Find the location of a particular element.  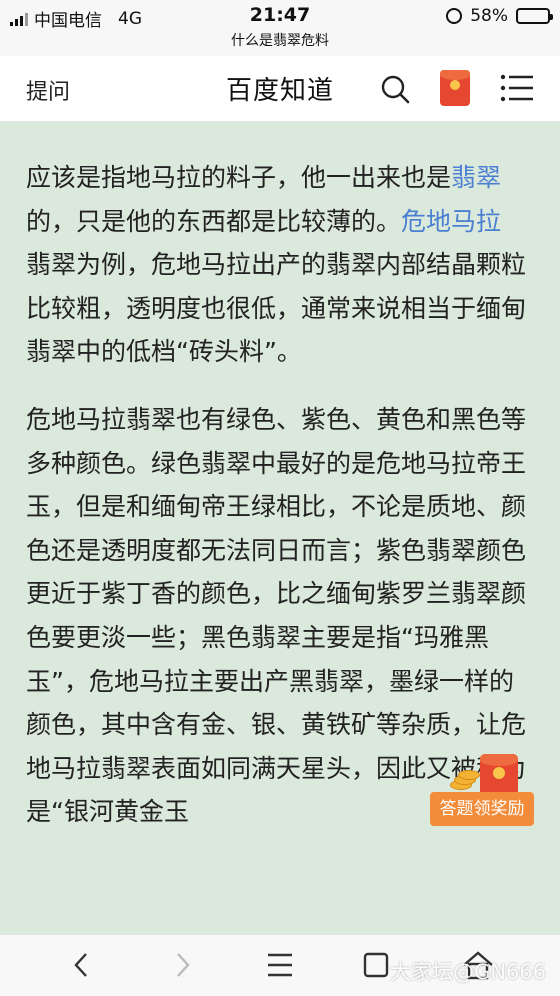

battery-icon is located at coordinates (534, 16).